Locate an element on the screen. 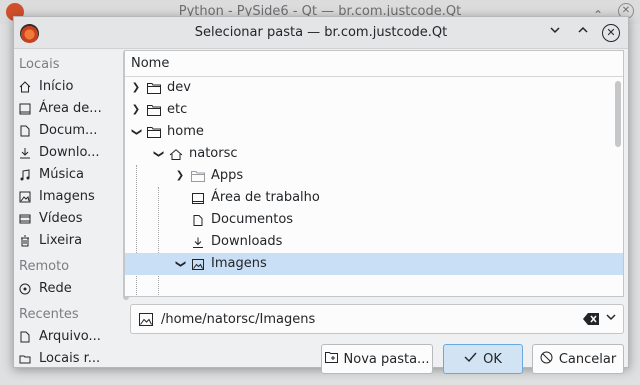  cancel-label: Cancelar is located at coordinates (587, 359).